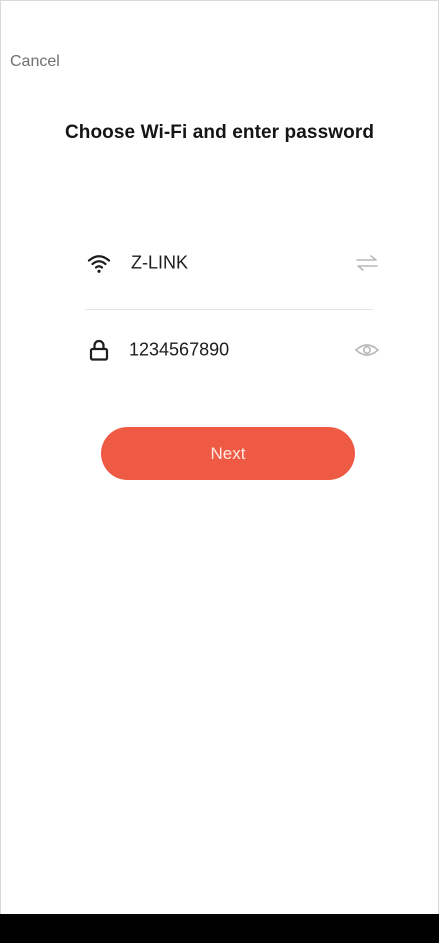 The width and height of the screenshot is (439, 943). Describe the element at coordinates (367, 350) in the screenshot. I see `eye-icon` at that location.